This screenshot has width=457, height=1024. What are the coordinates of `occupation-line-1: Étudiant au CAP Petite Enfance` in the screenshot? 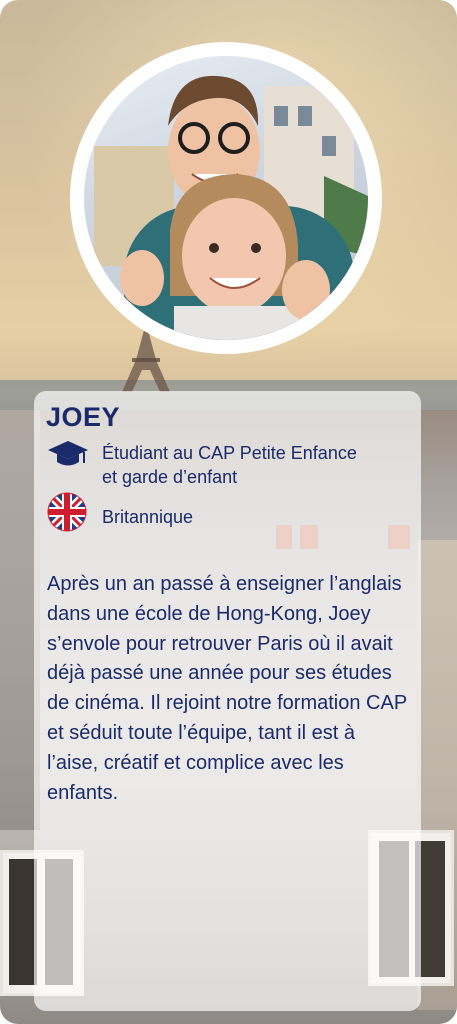 It's located at (229, 453).